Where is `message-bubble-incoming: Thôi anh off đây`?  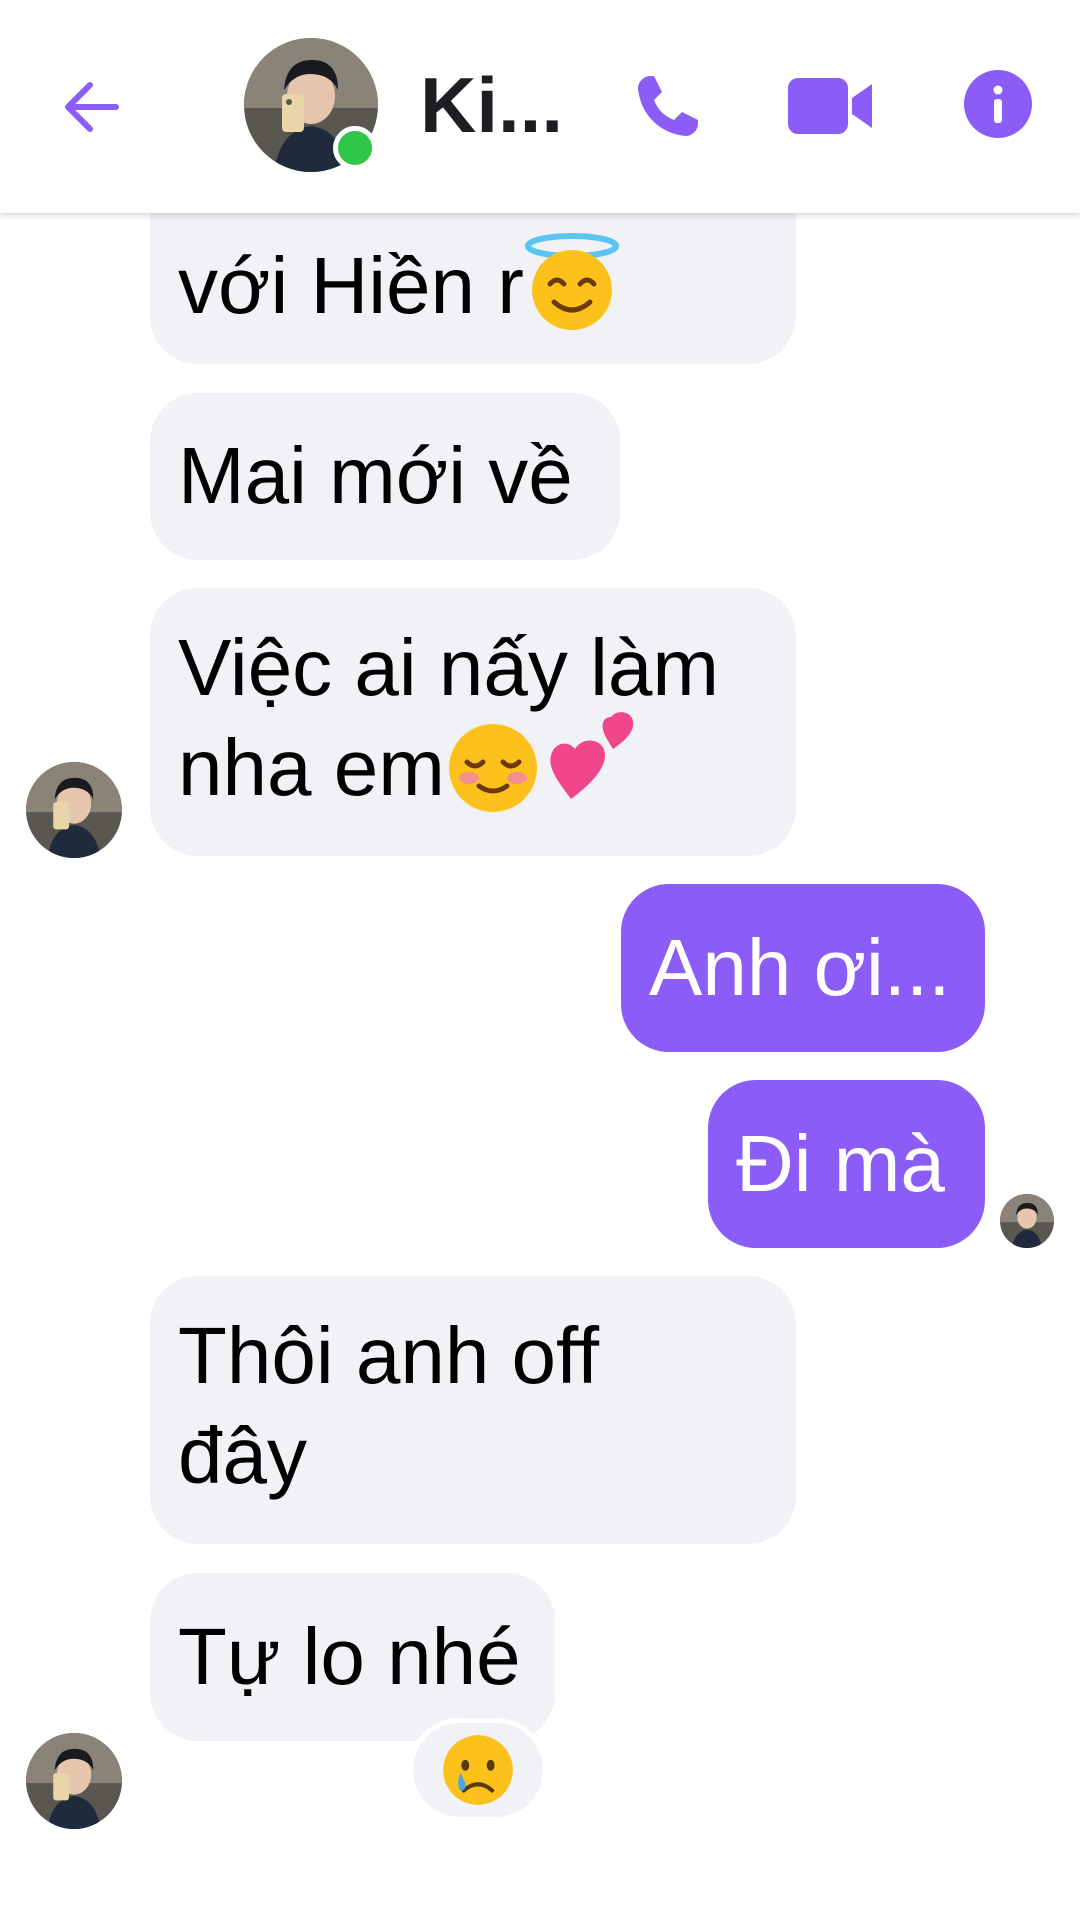 message-bubble-incoming: Thôi anh off đây is located at coordinates (473, 1410).